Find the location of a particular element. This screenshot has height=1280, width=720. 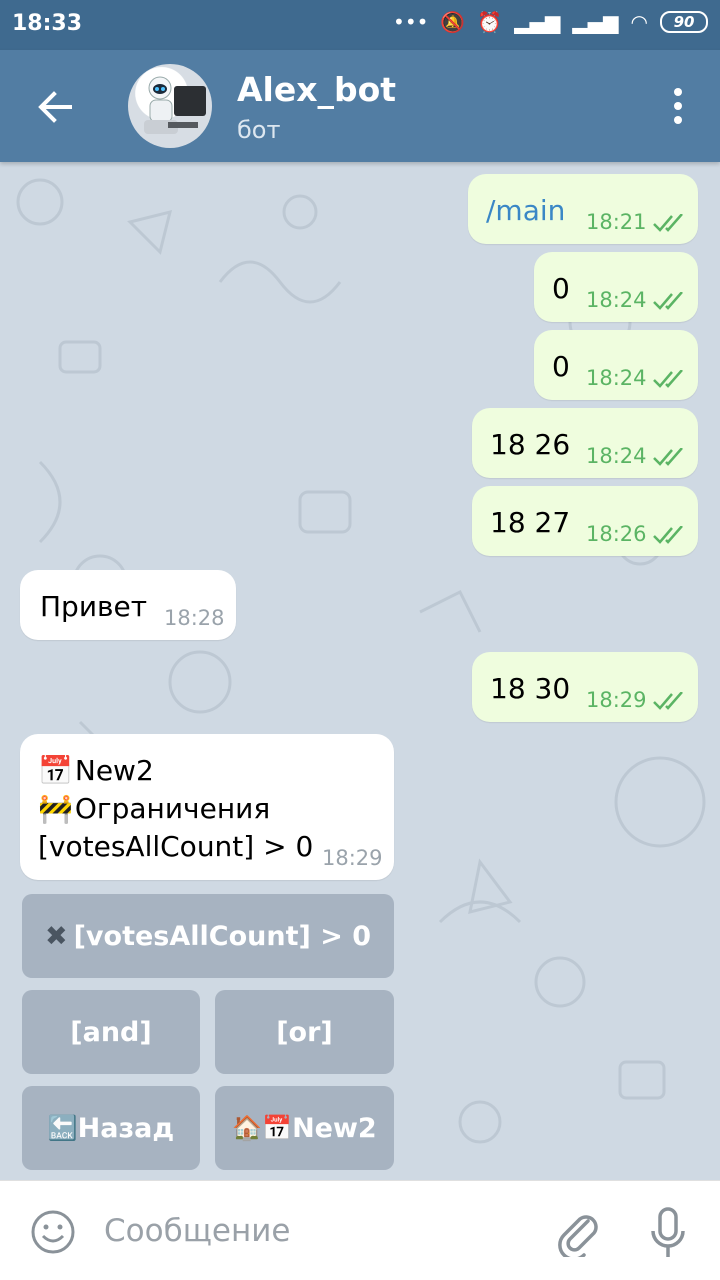

keyboard-button-home: 🏠 📅 New2 is located at coordinates (304, 1128).